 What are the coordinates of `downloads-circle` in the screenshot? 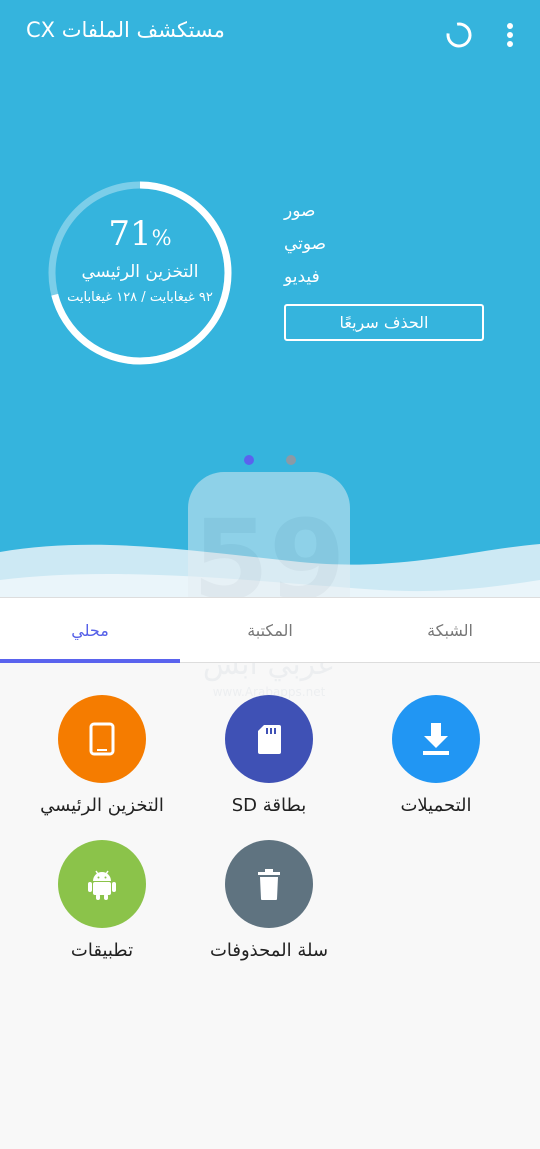 It's located at (436, 739).